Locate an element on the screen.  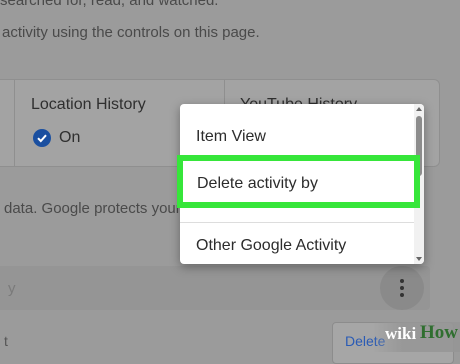
wikihow-logo-wiki: wiki is located at coordinates (401, 333).